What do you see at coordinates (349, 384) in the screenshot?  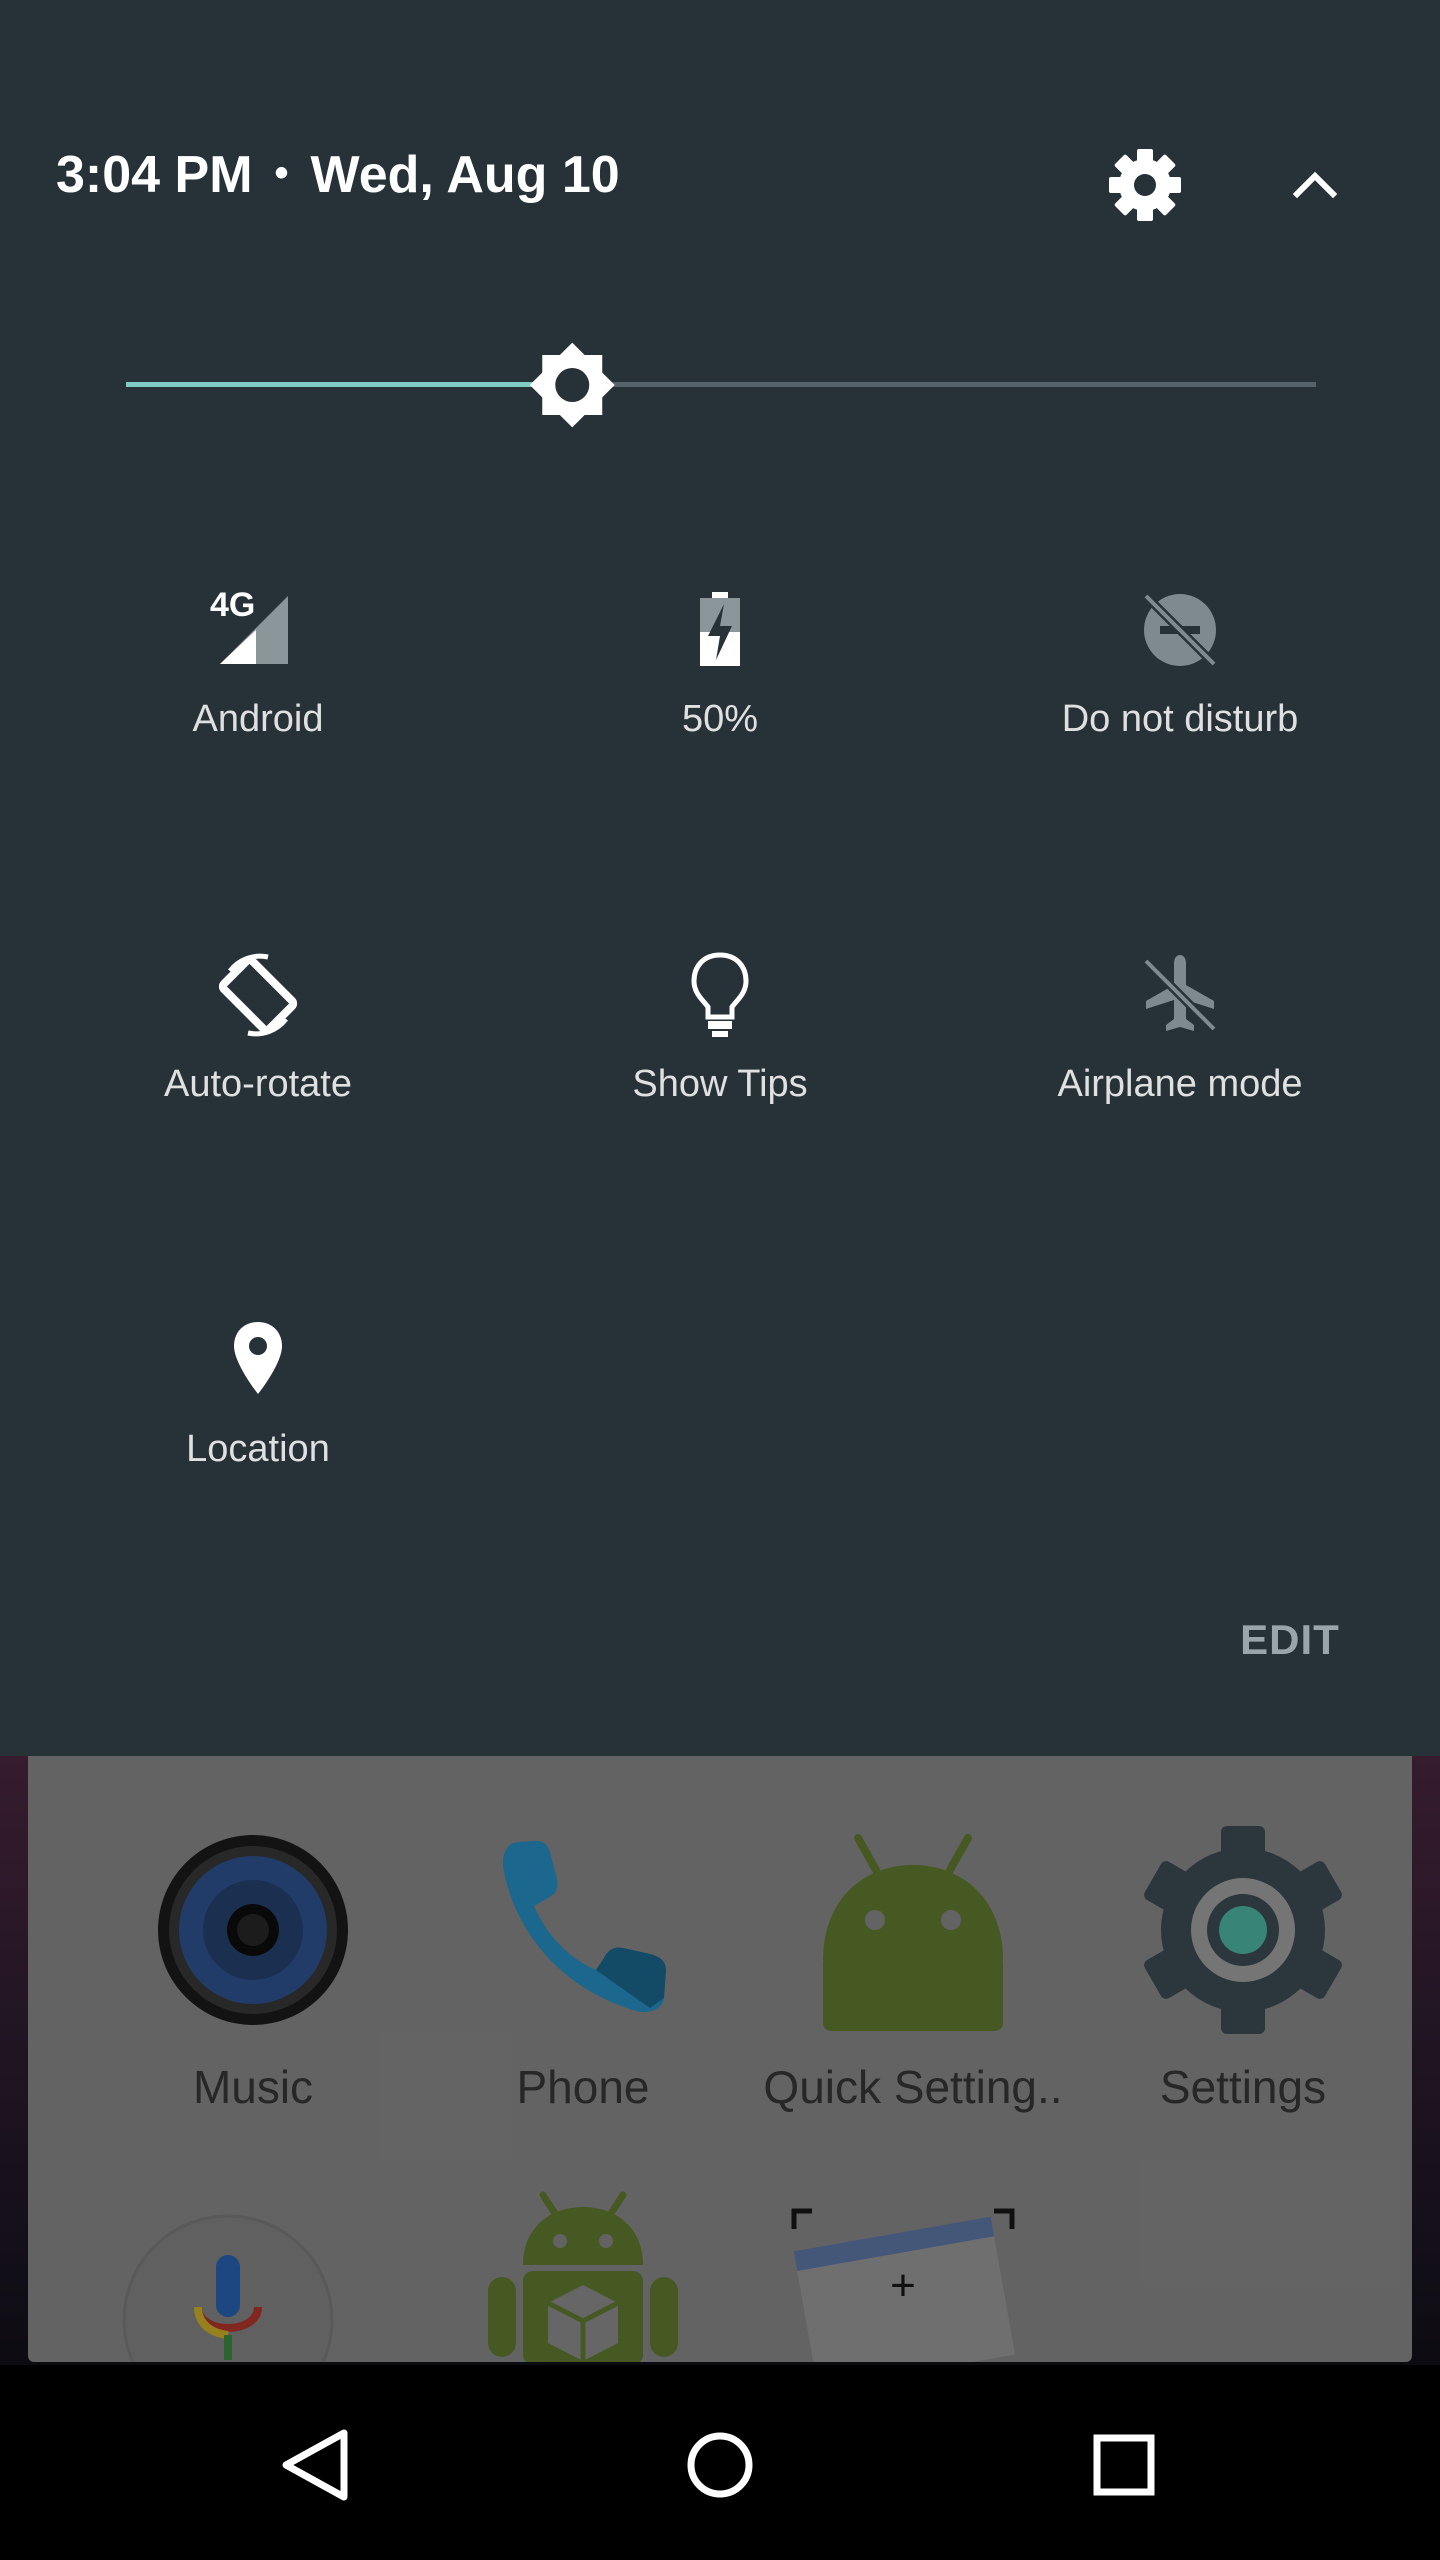 I see `brightness-fill` at bounding box center [349, 384].